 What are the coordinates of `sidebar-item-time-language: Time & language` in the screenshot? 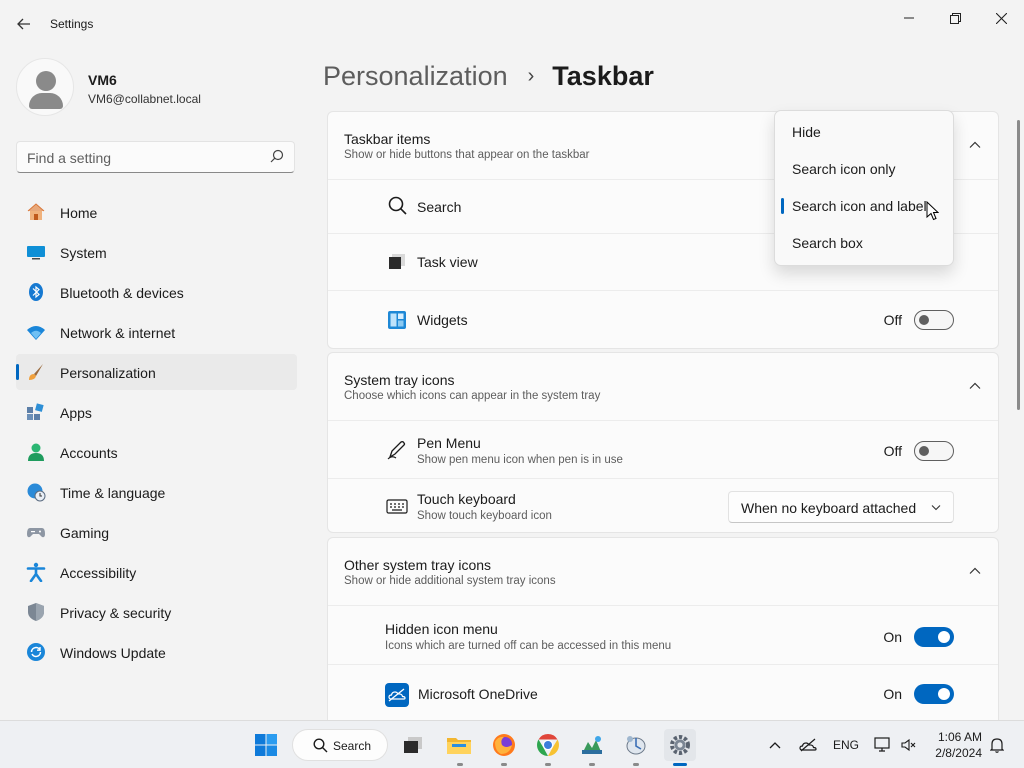 It's located at (156, 492).